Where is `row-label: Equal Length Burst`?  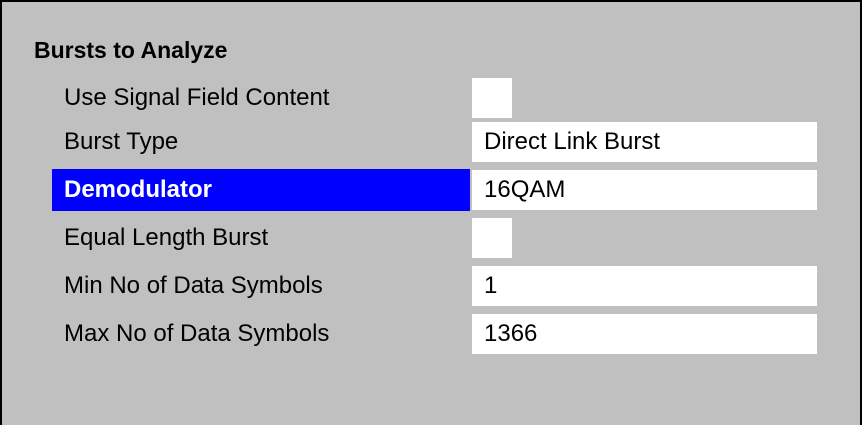 row-label: Equal Length Burst is located at coordinates (261, 238).